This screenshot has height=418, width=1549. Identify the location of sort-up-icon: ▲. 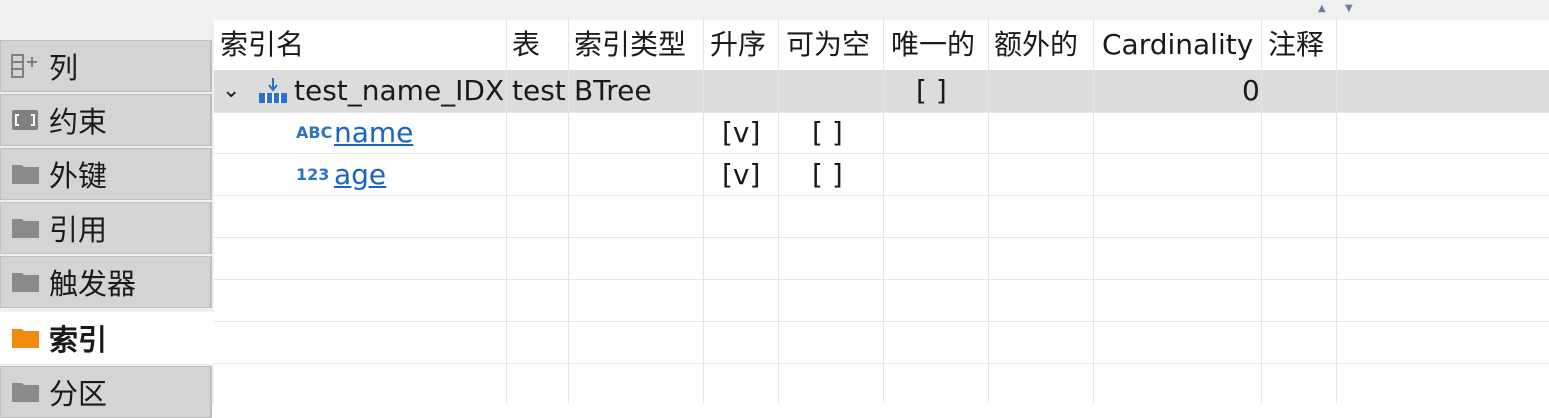
(1322, 9).